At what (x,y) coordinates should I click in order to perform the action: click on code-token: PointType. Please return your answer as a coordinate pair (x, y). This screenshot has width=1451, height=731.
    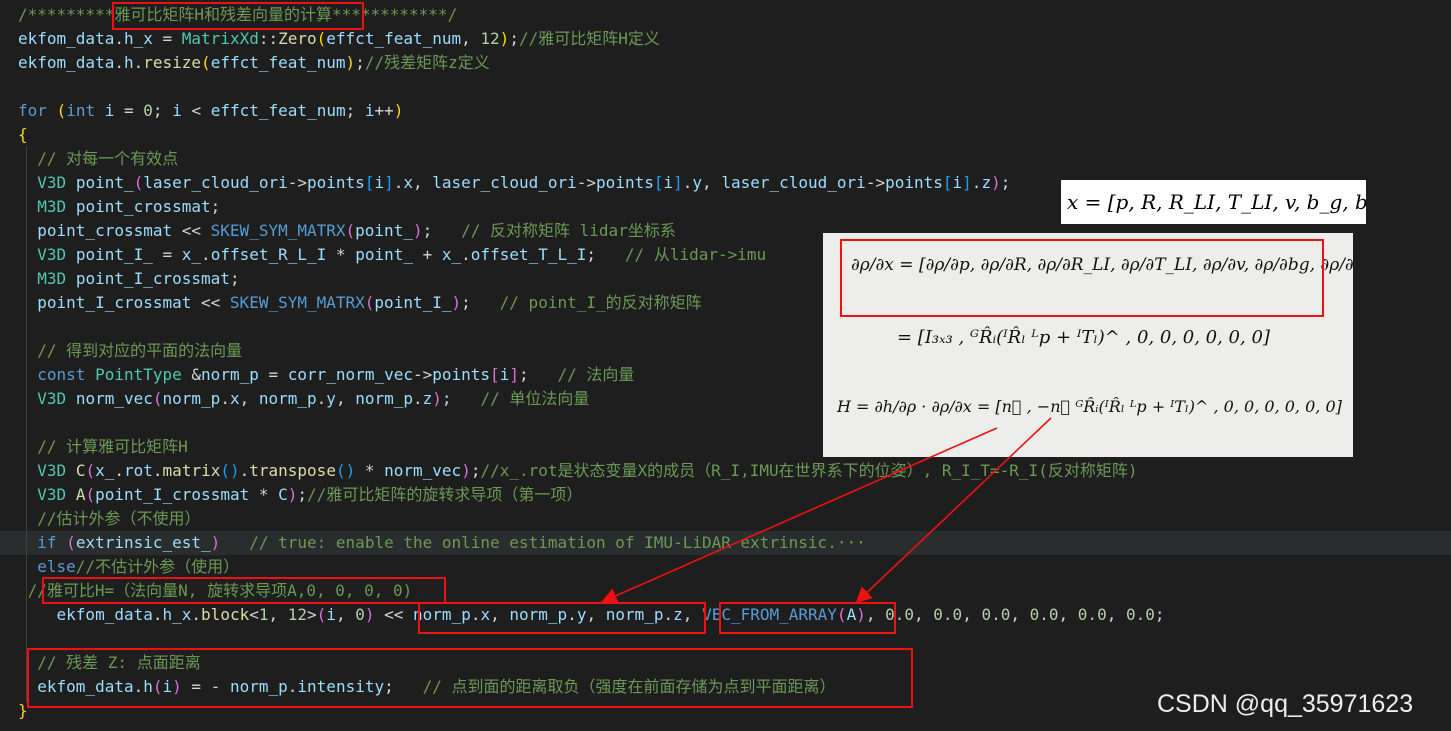
    Looking at the image, I should click on (138, 374).